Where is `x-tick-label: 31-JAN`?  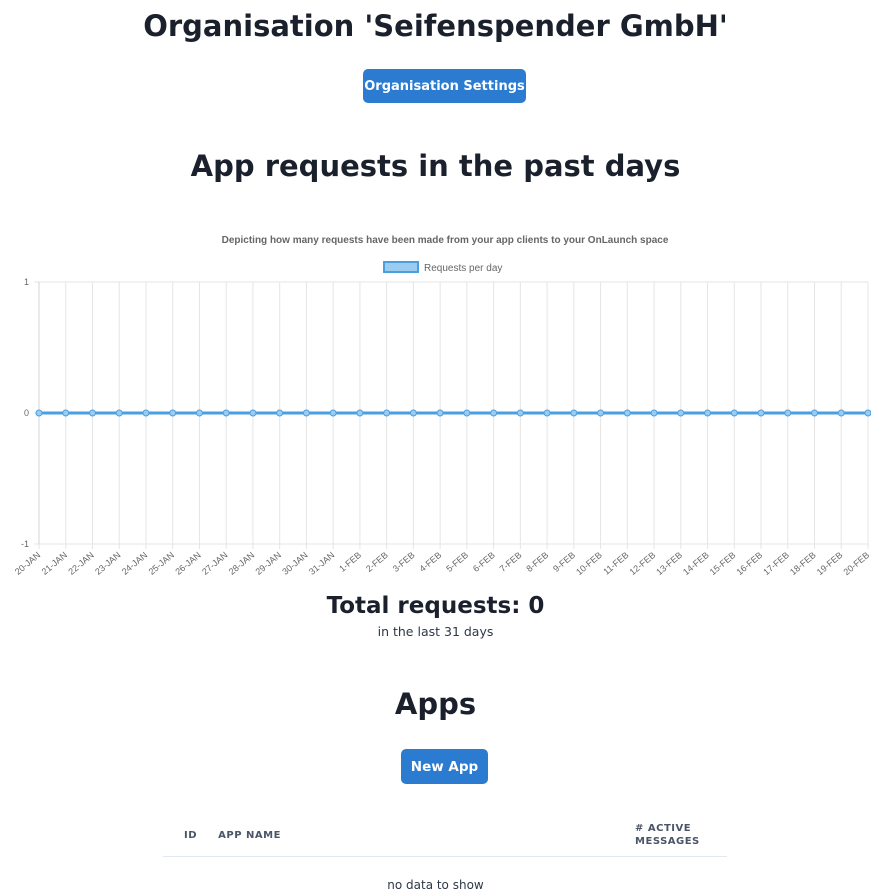 x-tick-label: 31-JAN is located at coordinates (321, 563).